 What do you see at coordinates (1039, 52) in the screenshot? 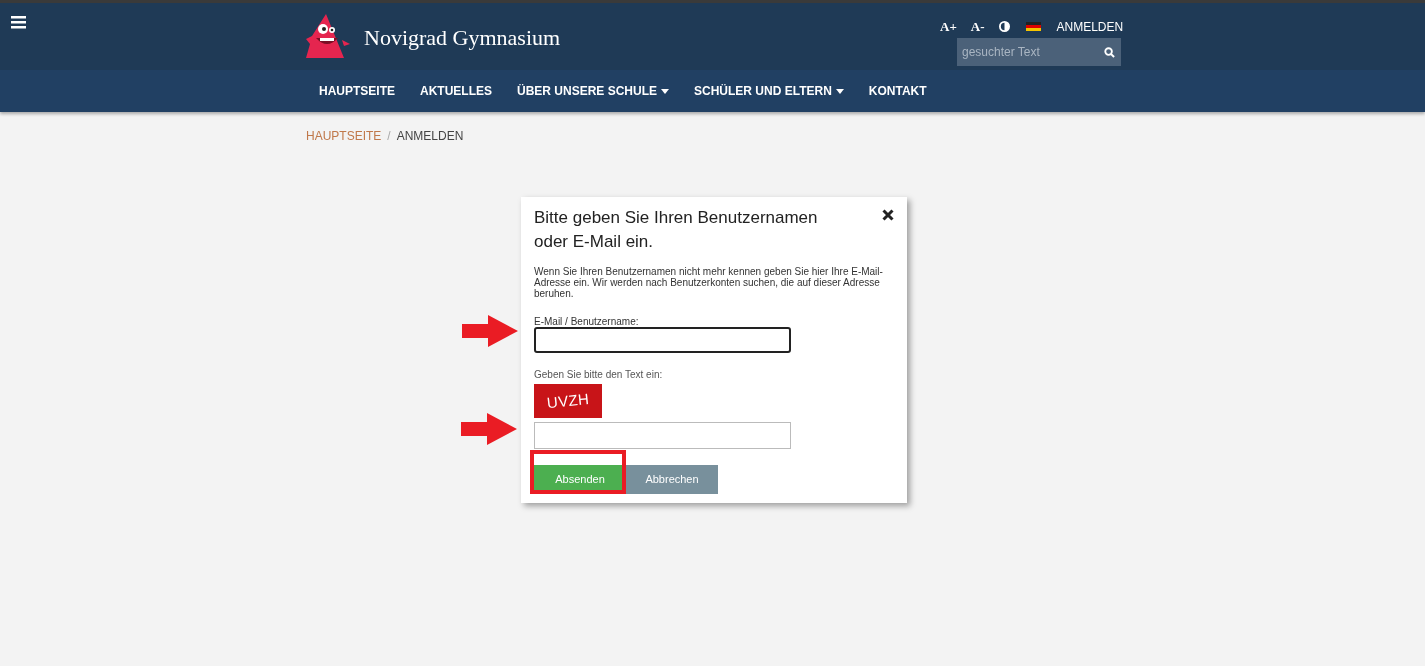
I see `search-field: gesuchter Text` at bounding box center [1039, 52].